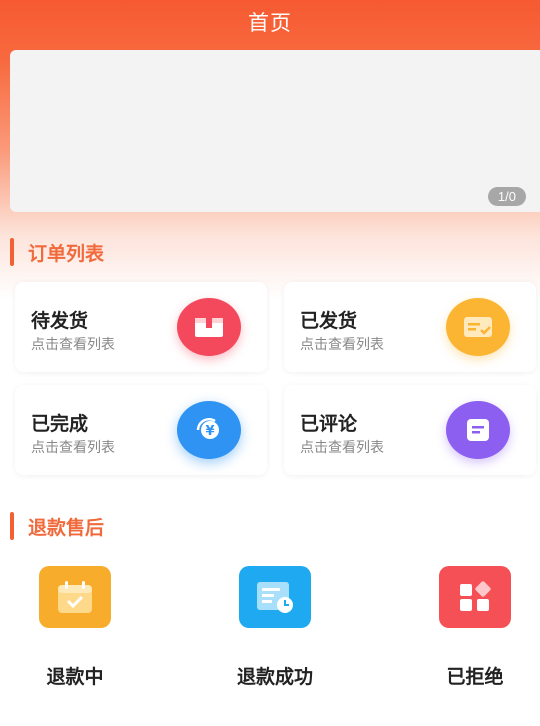  Describe the element at coordinates (66, 527) in the screenshot. I see `section-label-refunds: 退款售后` at that location.